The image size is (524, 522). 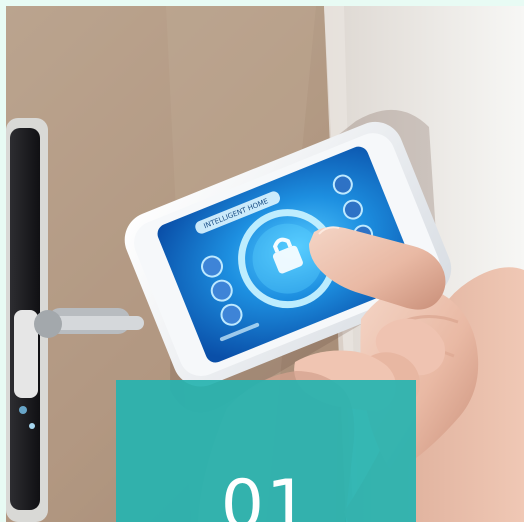 What do you see at coordinates (266, 494) in the screenshot?
I see `overlay-number: 01` at bounding box center [266, 494].